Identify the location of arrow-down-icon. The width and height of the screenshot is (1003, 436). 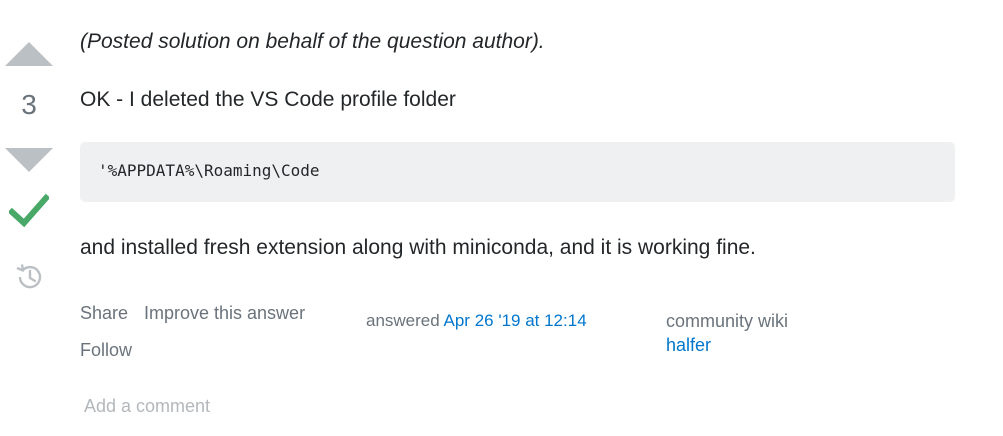
(29, 160).